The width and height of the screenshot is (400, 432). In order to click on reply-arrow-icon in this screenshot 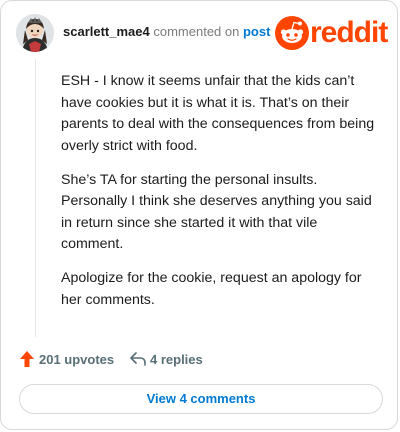, I will do `click(138, 360)`.